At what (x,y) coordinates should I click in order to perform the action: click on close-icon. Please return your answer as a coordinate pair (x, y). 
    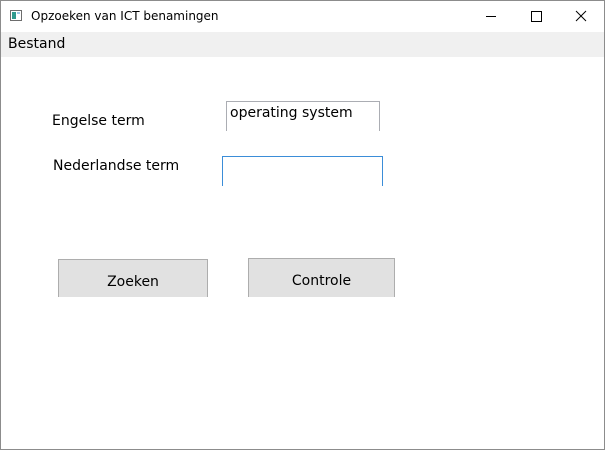
    Looking at the image, I should click on (581, 16).